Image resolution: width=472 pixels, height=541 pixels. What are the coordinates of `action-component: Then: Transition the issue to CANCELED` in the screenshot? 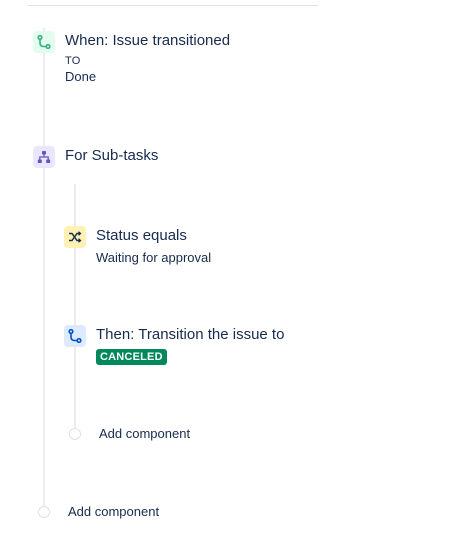 It's located at (174, 345).